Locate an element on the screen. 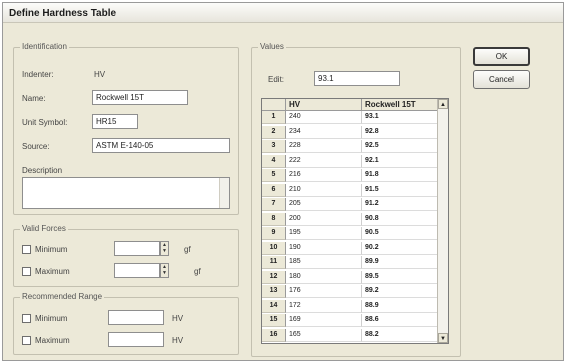 Image resolution: width=566 pixels, height=363 pixels. table-row: 9 195 90.5 is located at coordinates (355, 233).